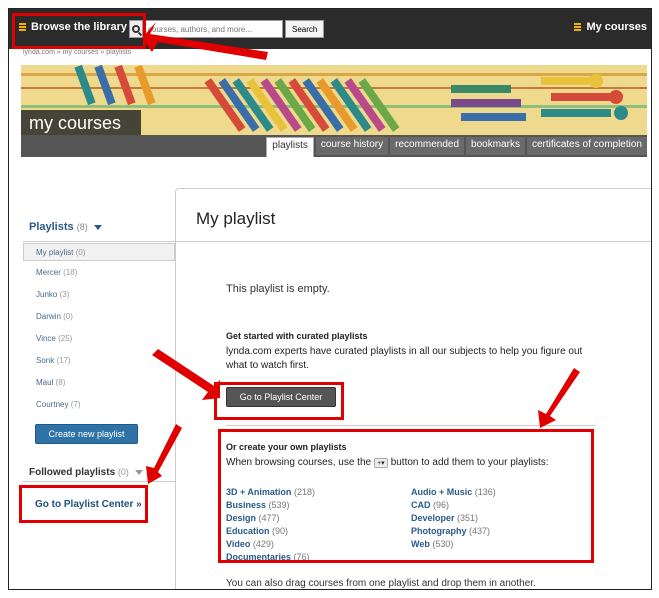 The image size is (659, 598). I want to click on search-icon, so click(136, 29).